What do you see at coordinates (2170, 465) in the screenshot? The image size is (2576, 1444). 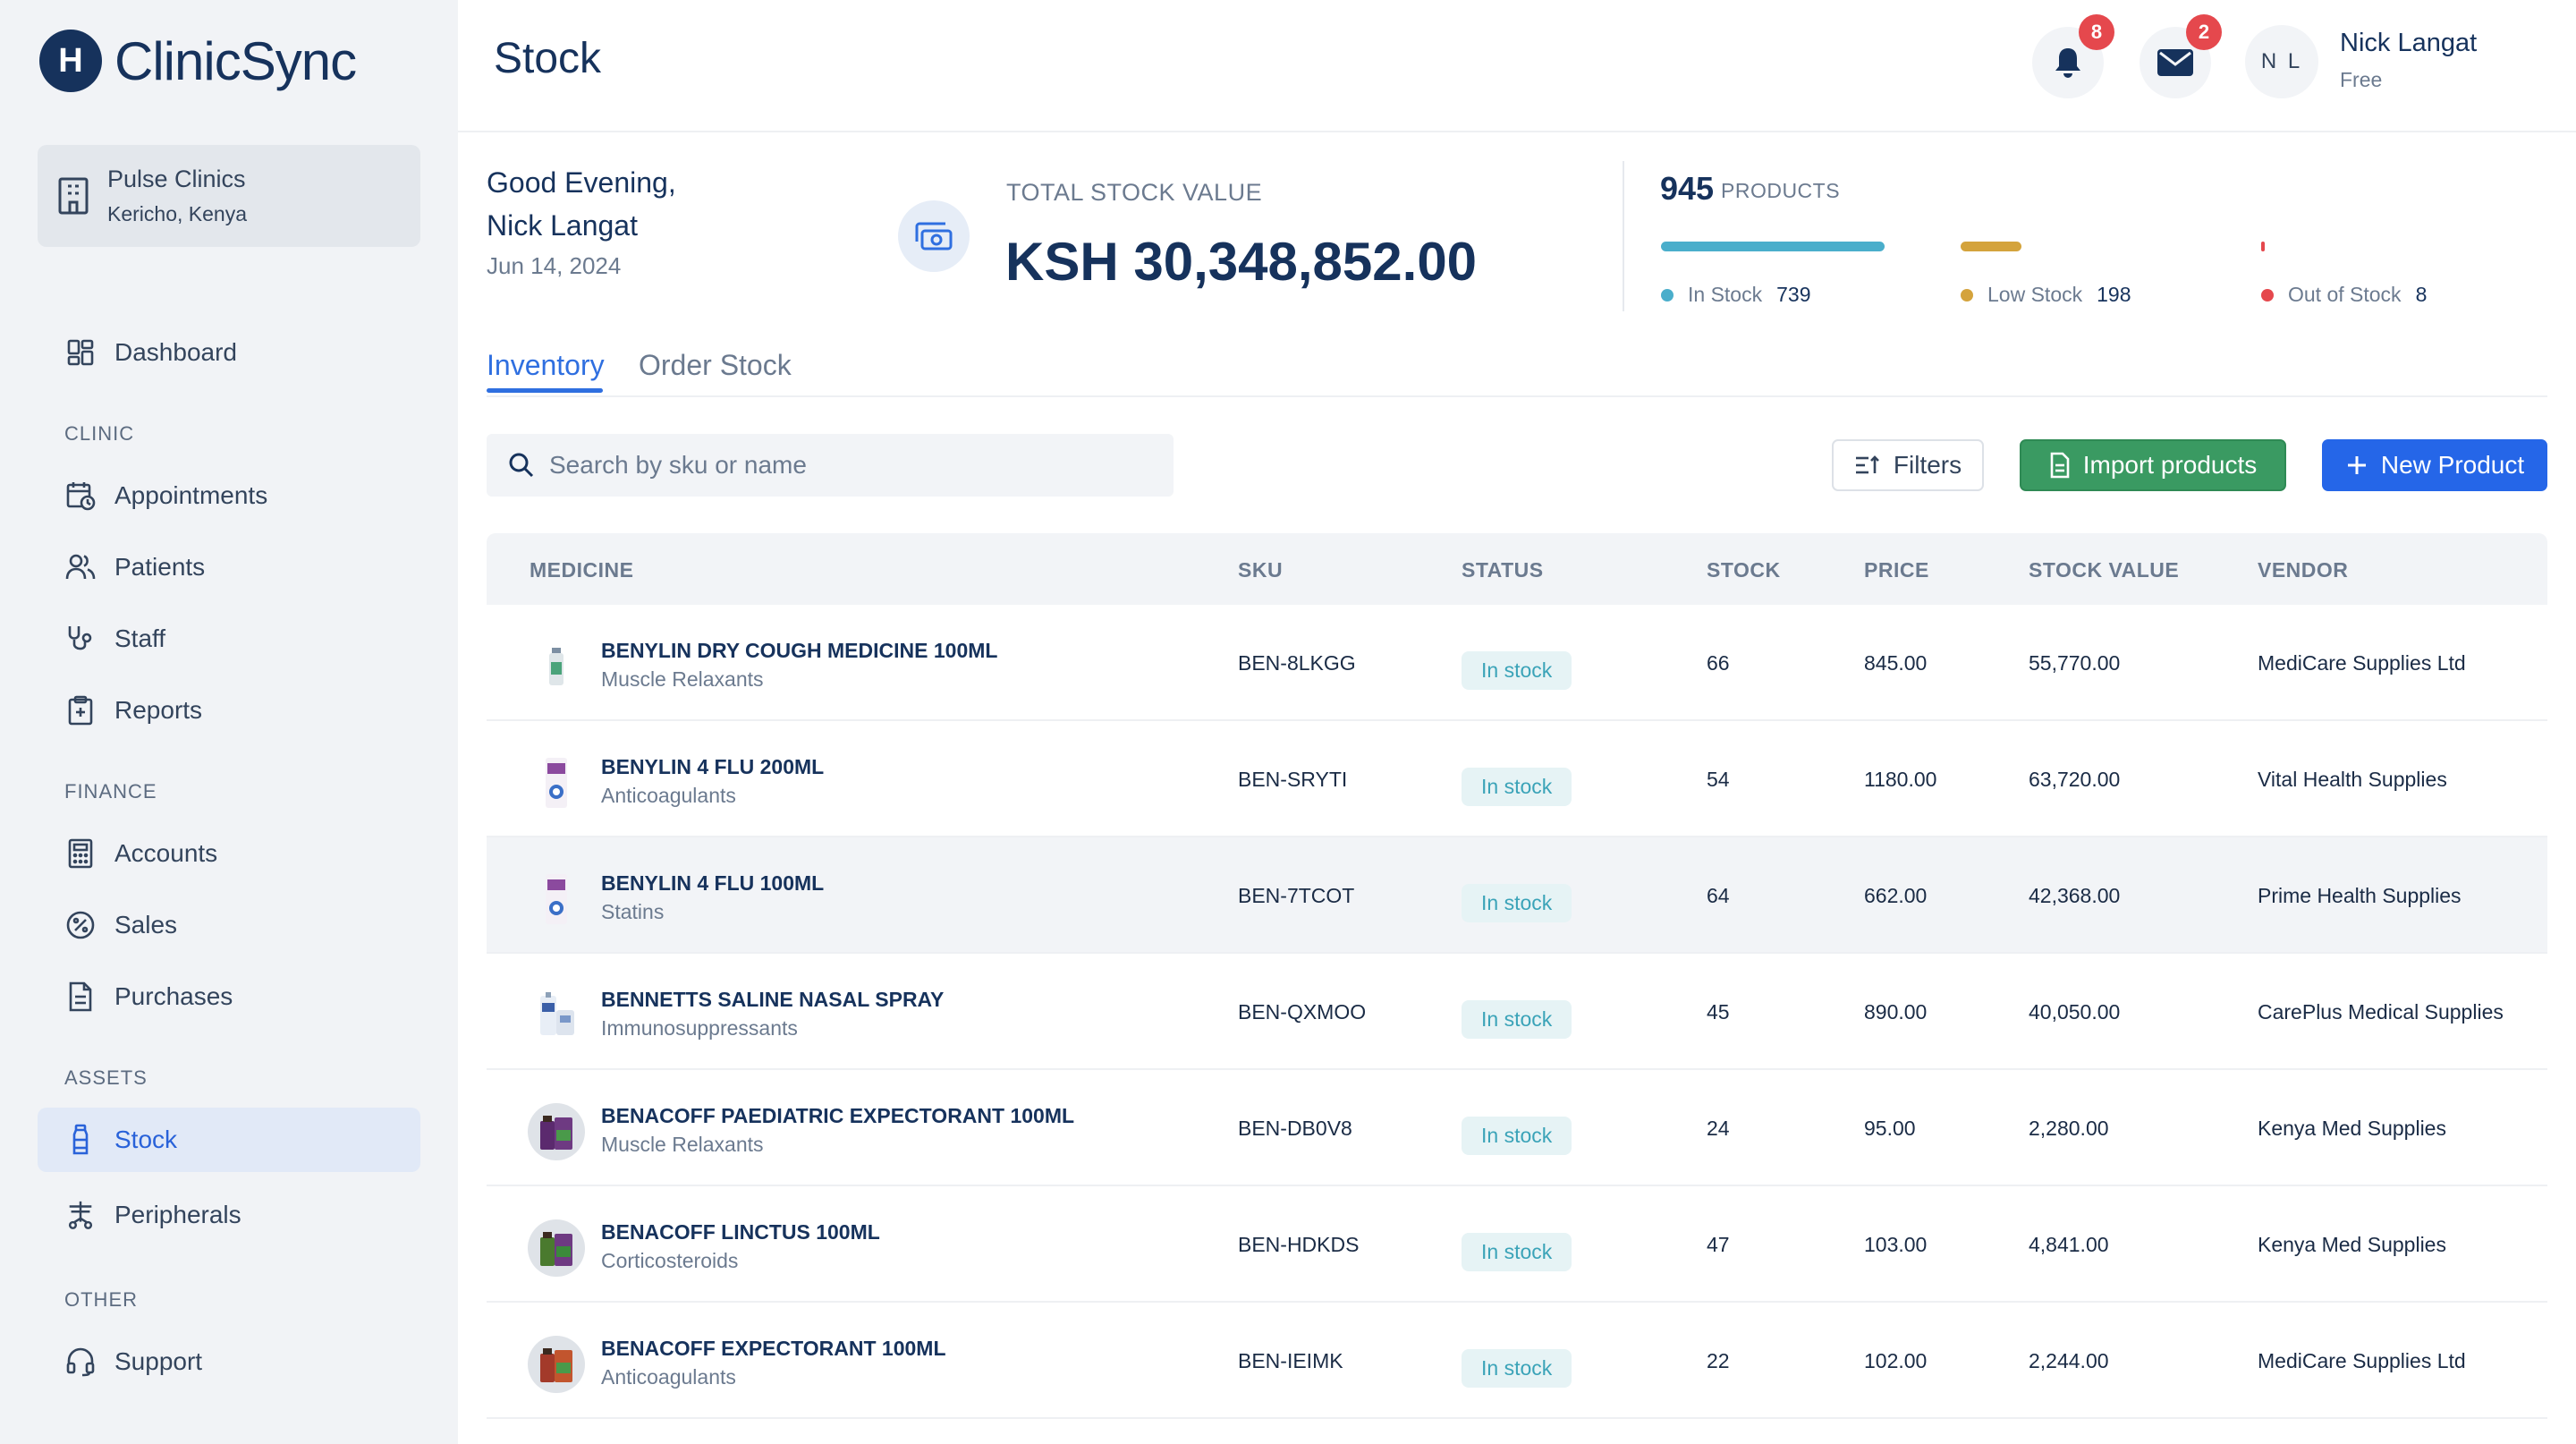 I see `import-products-label: Import products` at bounding box center [2170, 465].